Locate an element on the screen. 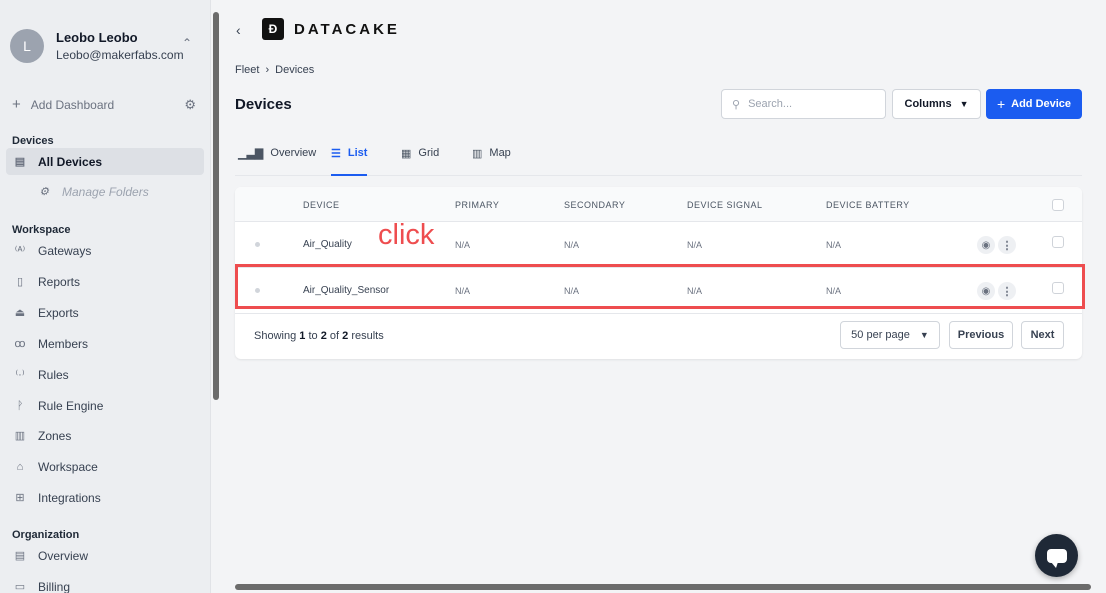 The height and width of the screenshot is (593, 1106). section-organization: Organization is located at coordinates (46, 535).